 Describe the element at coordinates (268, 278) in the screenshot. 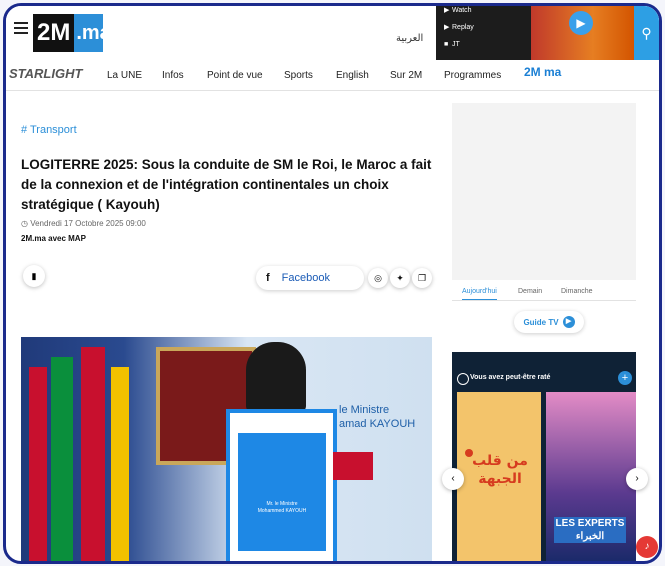

I see `facebook-icon: f` at that location.